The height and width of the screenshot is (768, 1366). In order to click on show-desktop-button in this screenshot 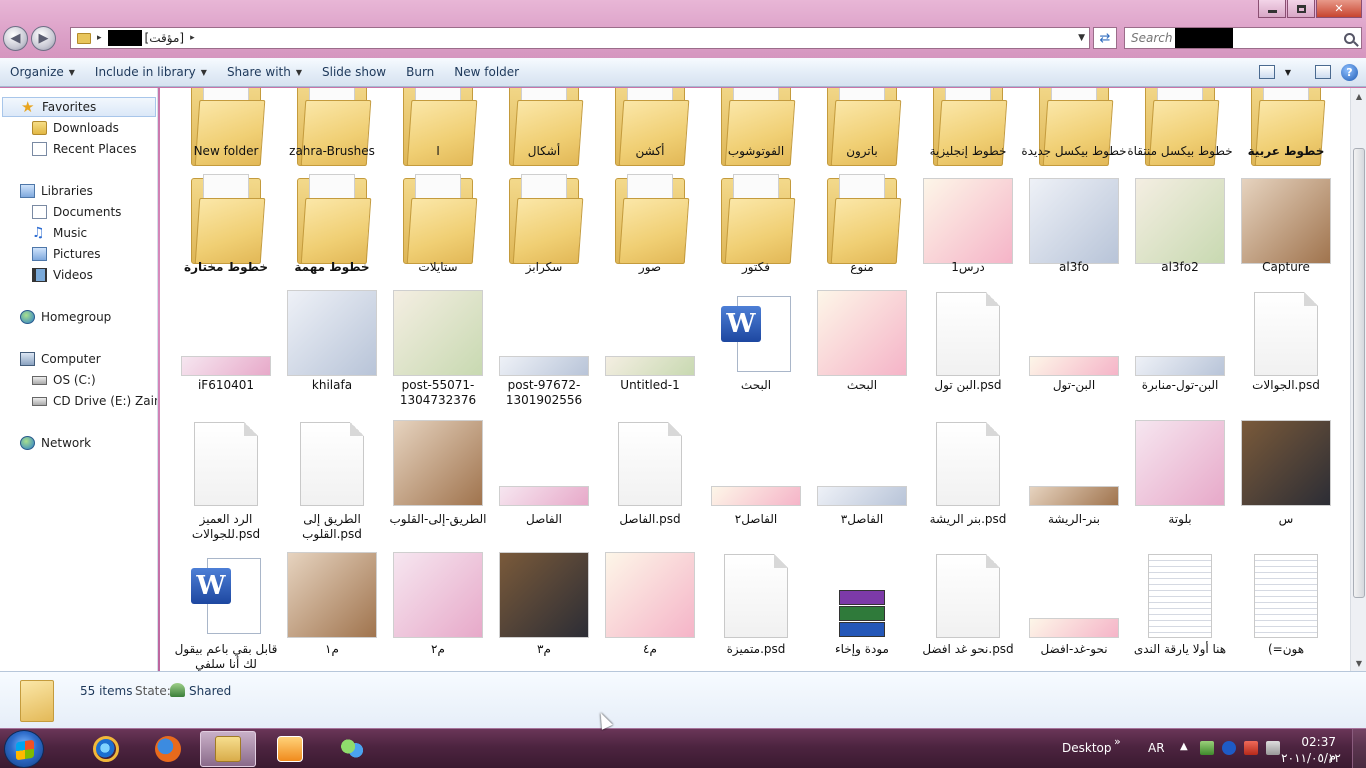, I will do `click(1359, 748)`.